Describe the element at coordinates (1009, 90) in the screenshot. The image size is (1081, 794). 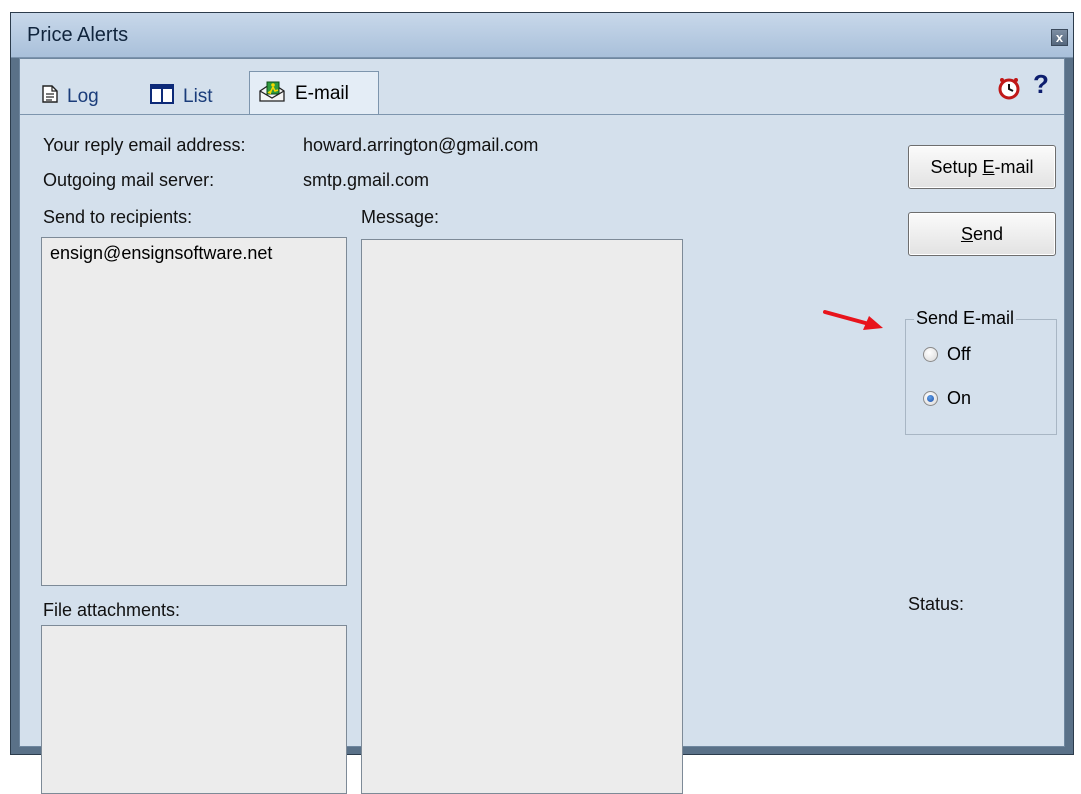
I see `clock-icon` at that location.